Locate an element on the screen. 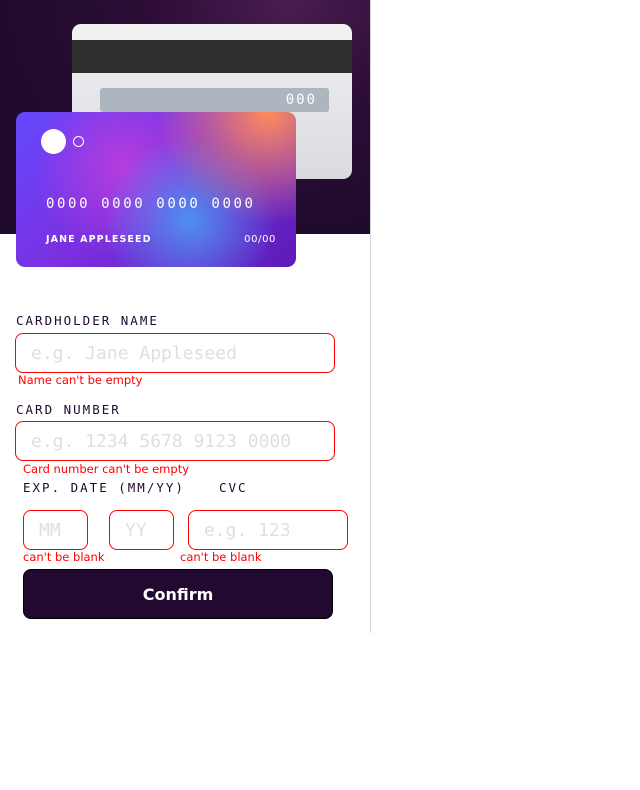 Image resolution: width=640 pixels, height=790 pixels. expiry-date-error: can't be blank is located at coordinates (64, 557).